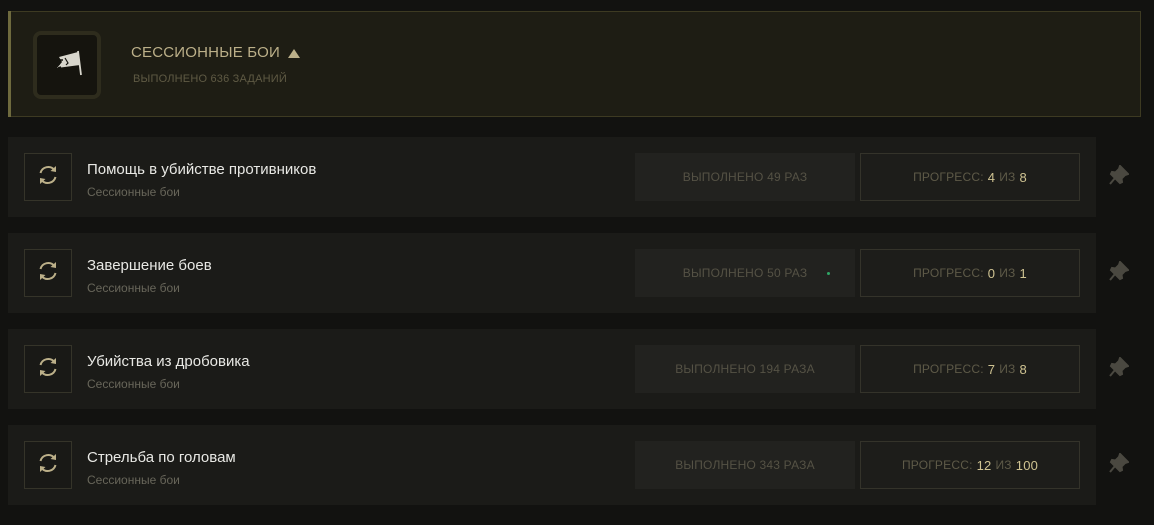 This screenshot has height=525, width=1154. Describe the element at coordinates (202, 169) in the screenshot. I see `task-name: Помощь в убийстве противников` at that location.